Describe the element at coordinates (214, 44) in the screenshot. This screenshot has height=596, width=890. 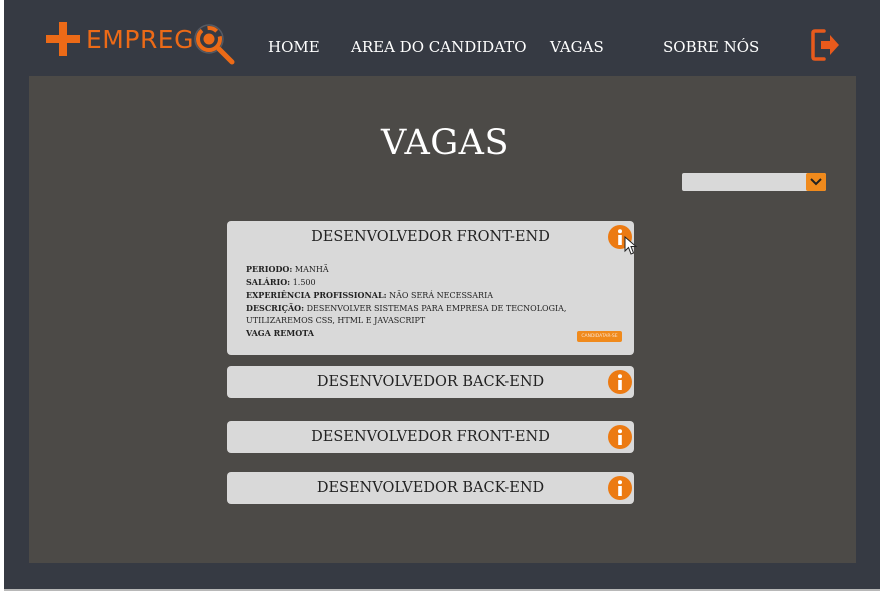
I see `magnifier-icon` at that location.